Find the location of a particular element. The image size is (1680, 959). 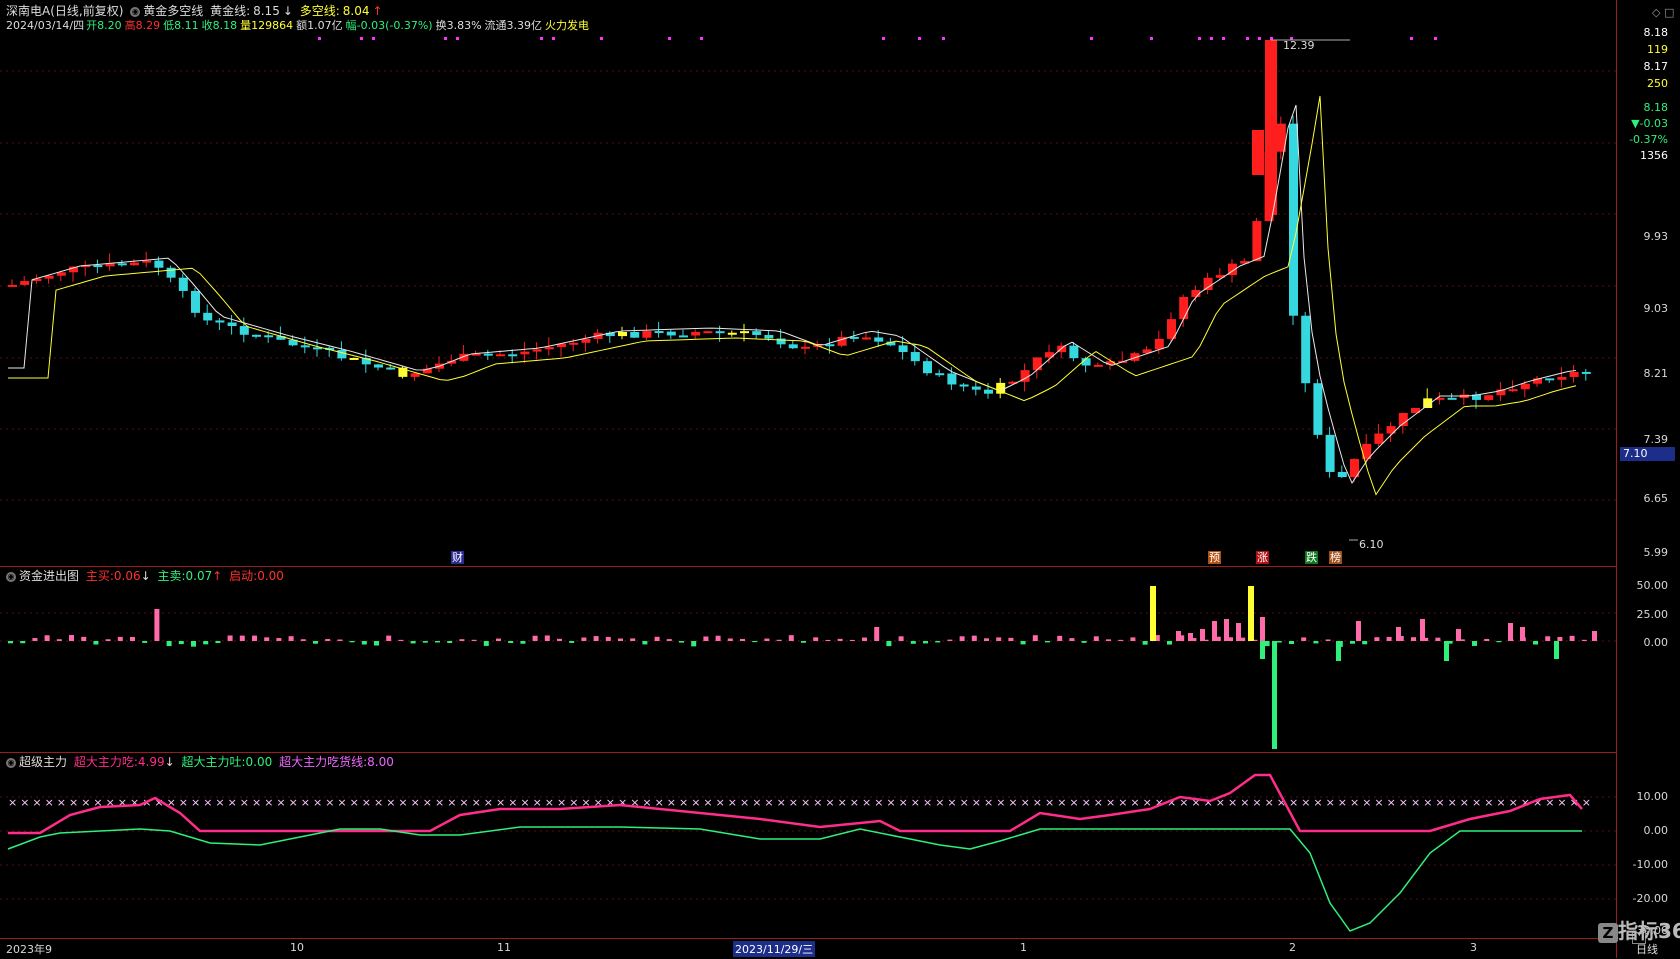

badge-limit-down: 跌 is located at coordinates (1311, 557).